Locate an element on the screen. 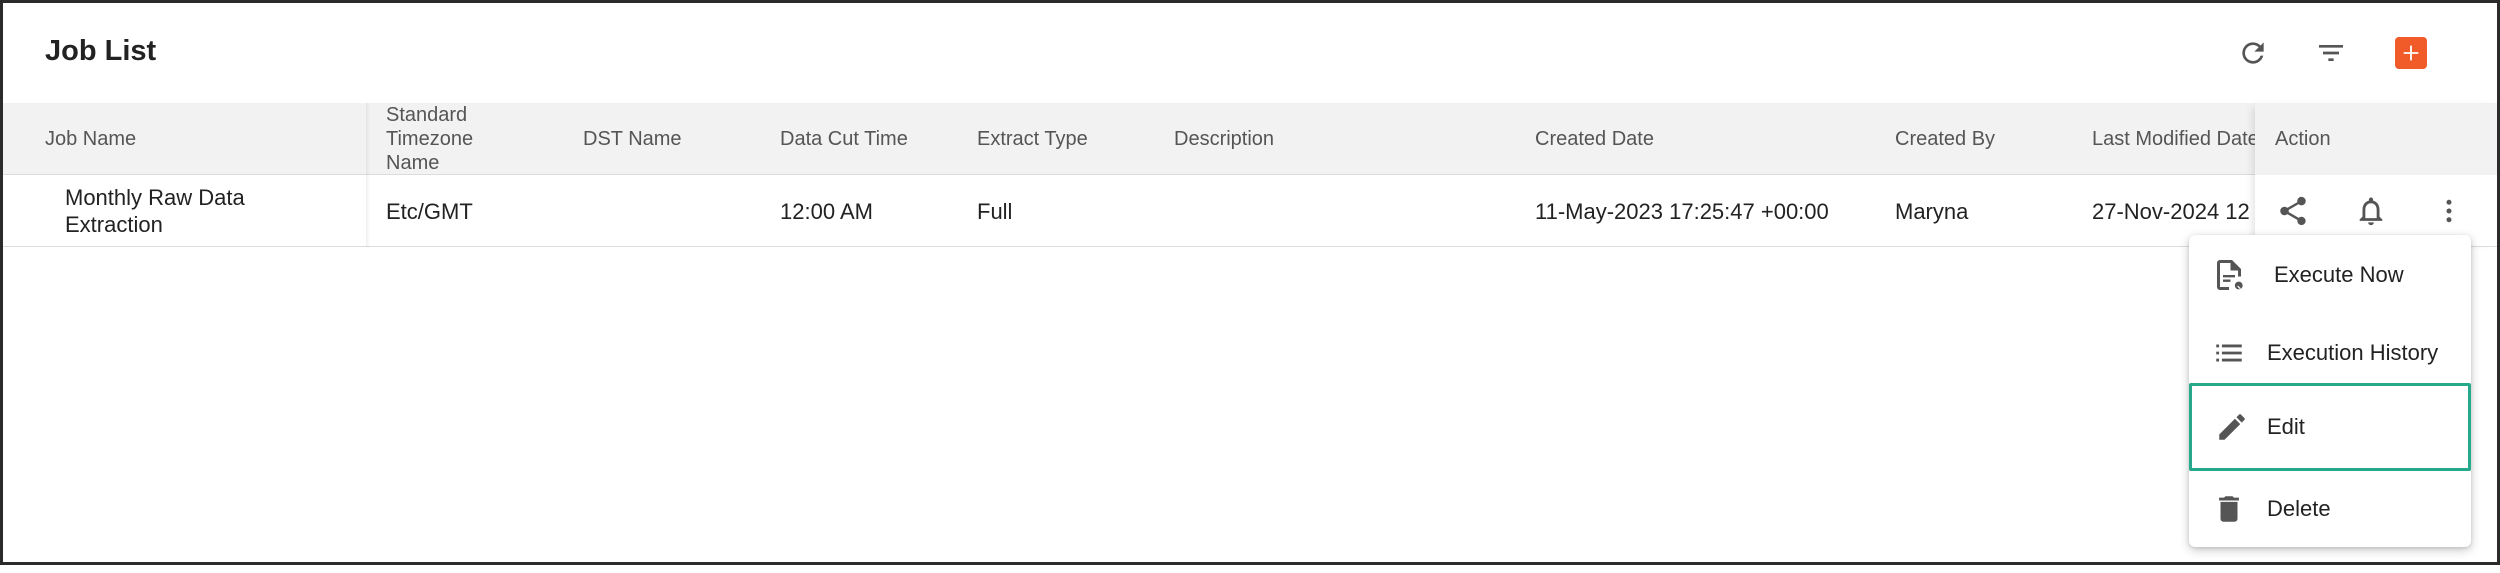 This screenshot has height=573, width=2500. cell-created-by: Maryna is located at coordinates (1932, 211).